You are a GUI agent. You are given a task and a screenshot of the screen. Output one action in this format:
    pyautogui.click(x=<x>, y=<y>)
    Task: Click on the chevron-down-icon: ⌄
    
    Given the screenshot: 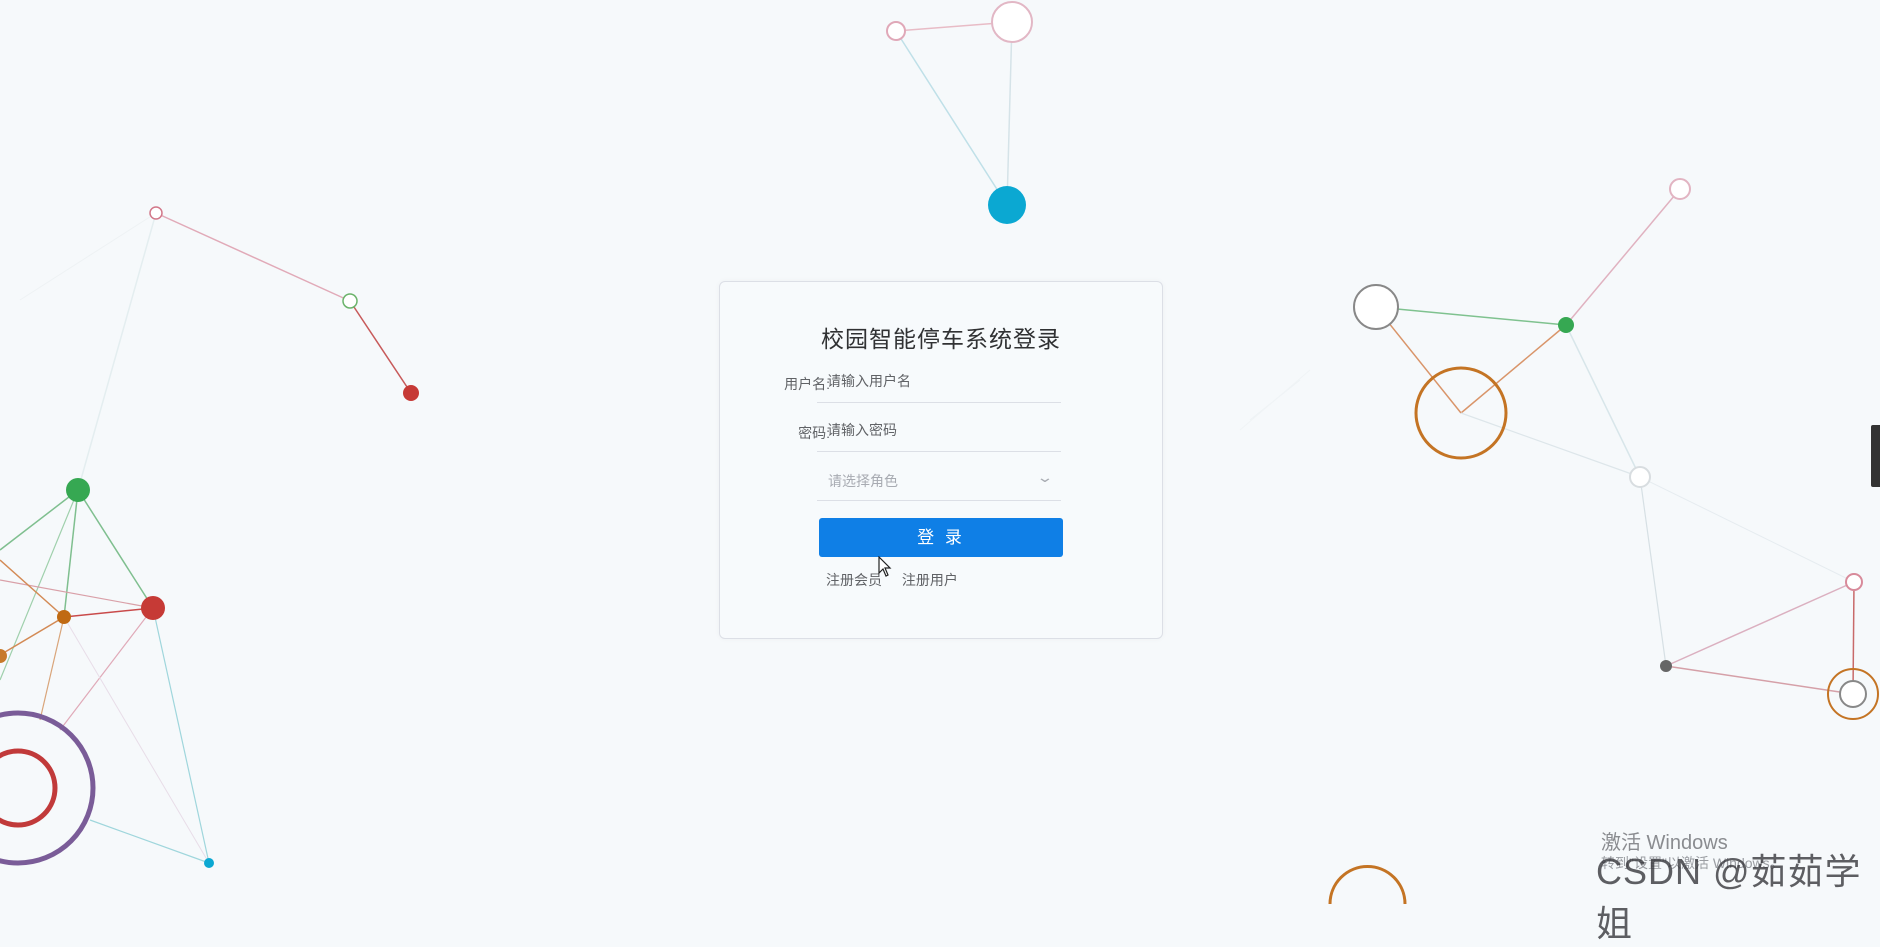 What is the action you would take?
    pyautogui.click(x=1045, y=477)
    